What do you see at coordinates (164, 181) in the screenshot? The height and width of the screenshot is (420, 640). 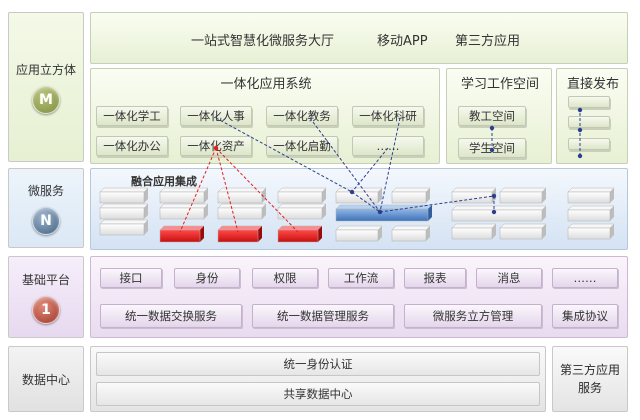 I see `integration-label: 融合应用集成` at bounding box center [164, 181].